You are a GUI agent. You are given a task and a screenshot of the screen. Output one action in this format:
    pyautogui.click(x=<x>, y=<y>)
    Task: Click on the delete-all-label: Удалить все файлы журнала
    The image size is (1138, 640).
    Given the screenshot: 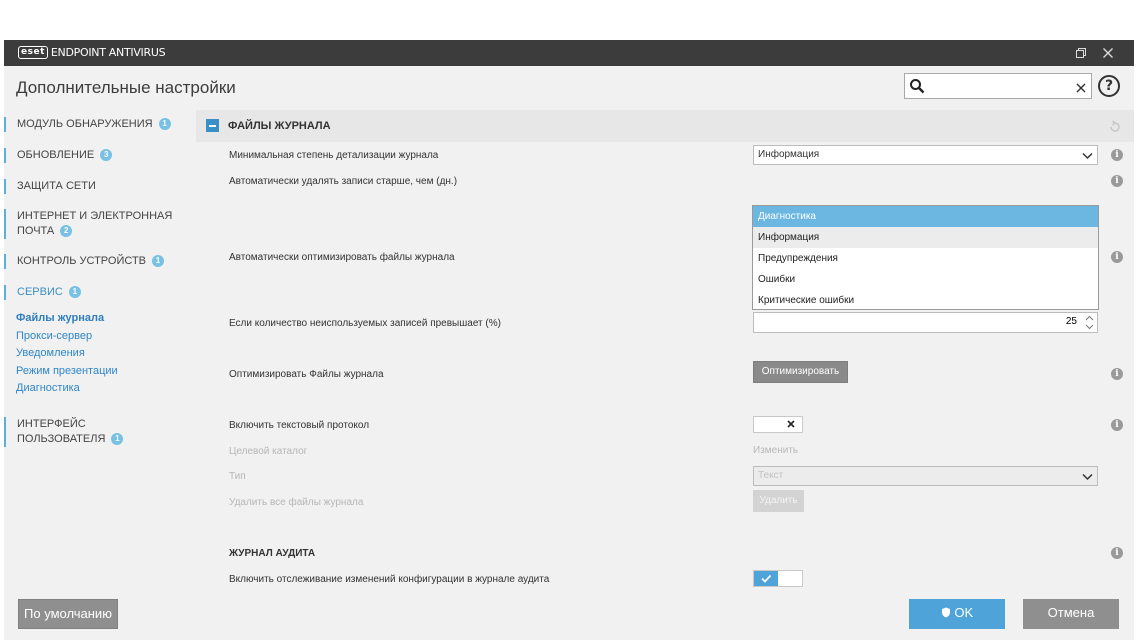 What is the action you would take?
    pyautogui.click(x=296, y=502)
    